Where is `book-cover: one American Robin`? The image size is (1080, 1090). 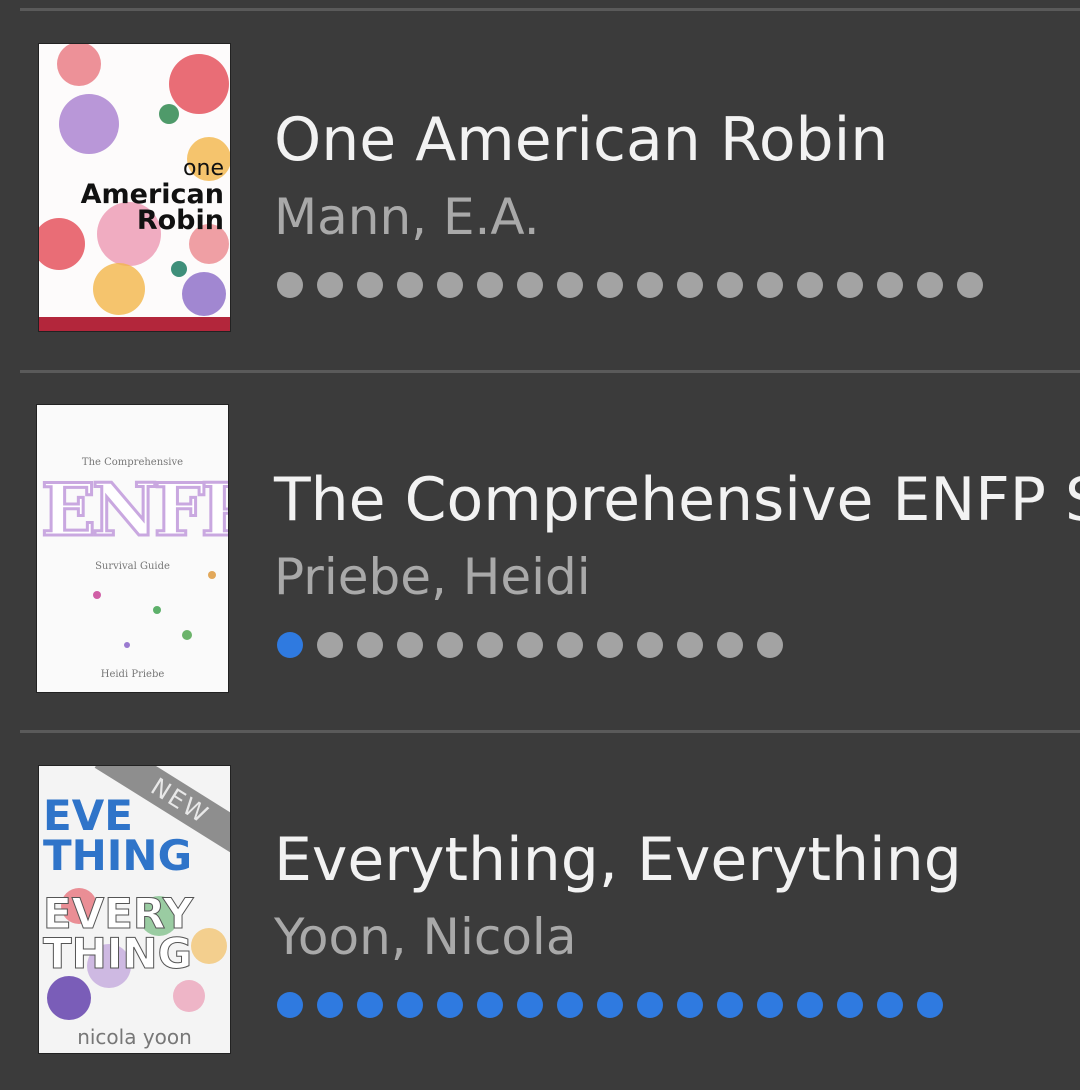
book-cover: one American Robin is located at coordinates (134, 187).